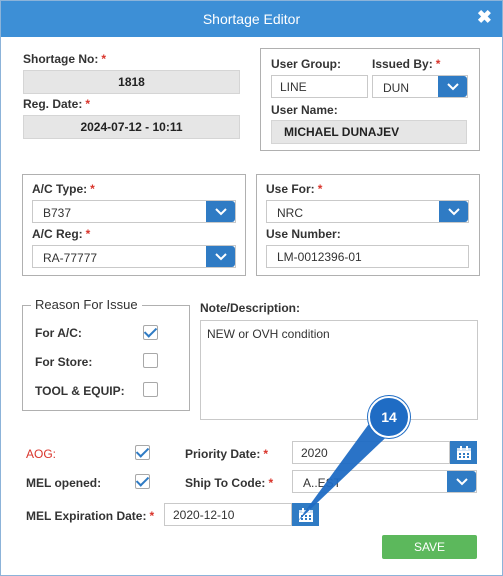 The width and height of the screenshot is (503, 576). I want to click on annotation-badge: 14, so click(389, 417).